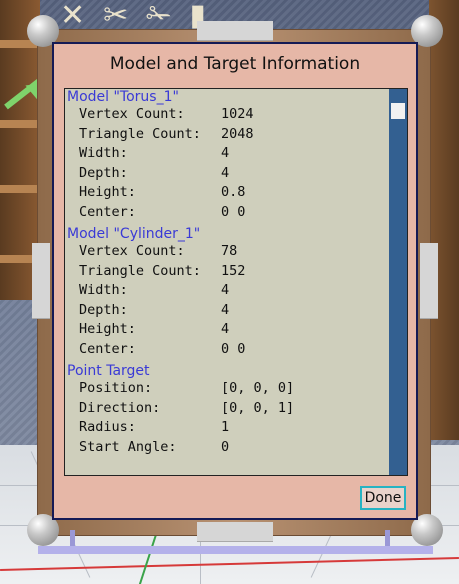 This screenshot has width=459, height=584. I want to click on info-row: Height: 4, so click(228, 330).